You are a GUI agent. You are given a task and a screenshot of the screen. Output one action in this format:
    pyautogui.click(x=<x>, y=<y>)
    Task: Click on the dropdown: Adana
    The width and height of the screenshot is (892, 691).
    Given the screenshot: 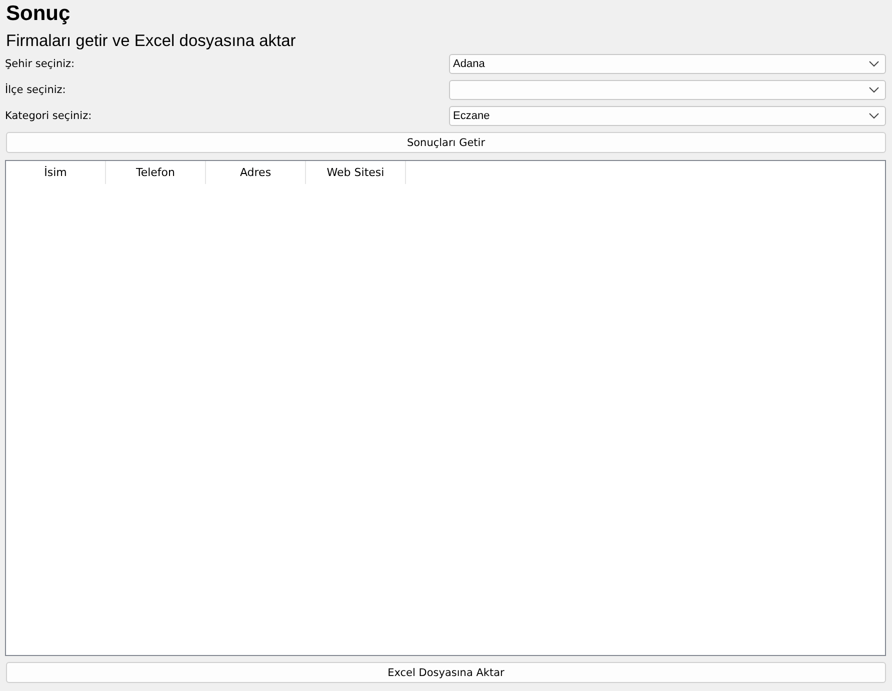 What is the action you would take?
    pyautogui.click(x=667, y=64)
    